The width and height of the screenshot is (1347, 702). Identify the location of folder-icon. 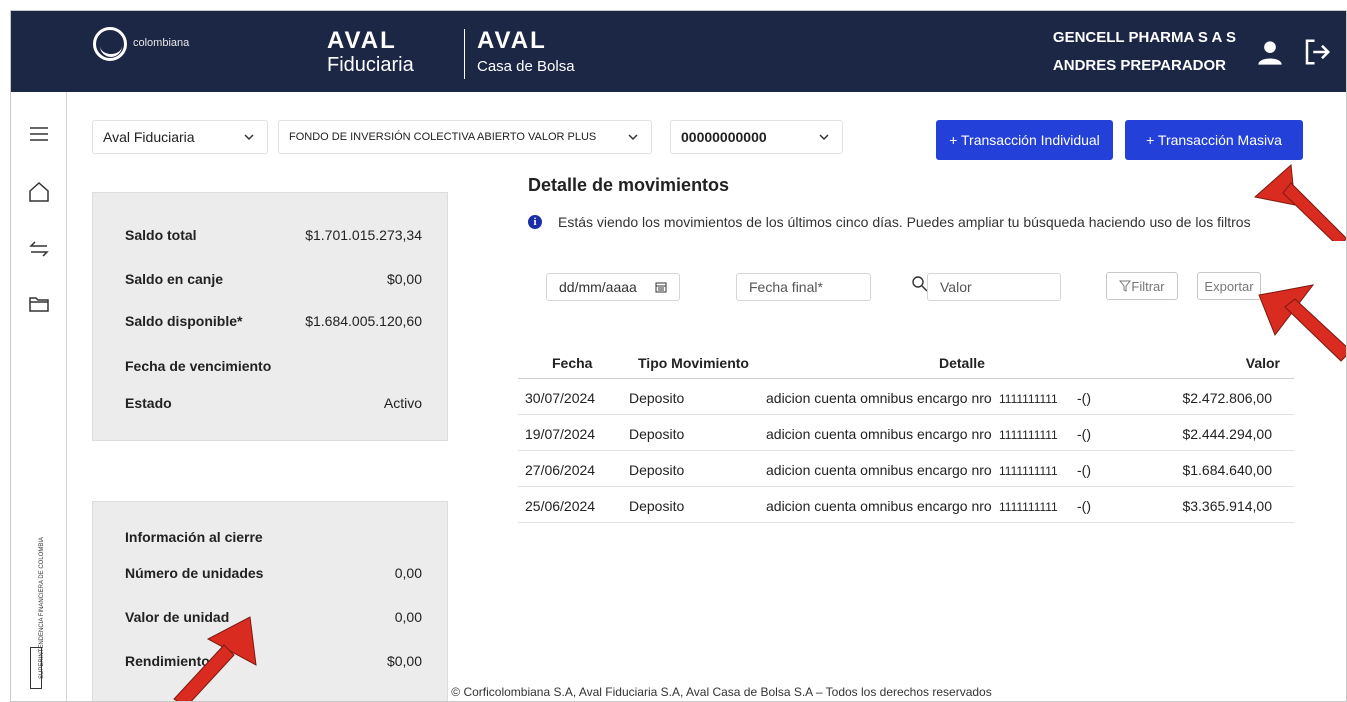
(39, 304).